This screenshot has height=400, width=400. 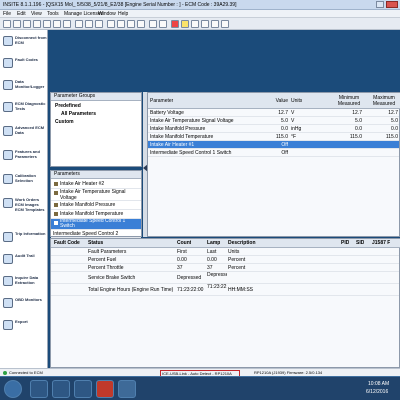 I want to click on sidebar-item-label: Audit Trail, so click(x=25, y=255).